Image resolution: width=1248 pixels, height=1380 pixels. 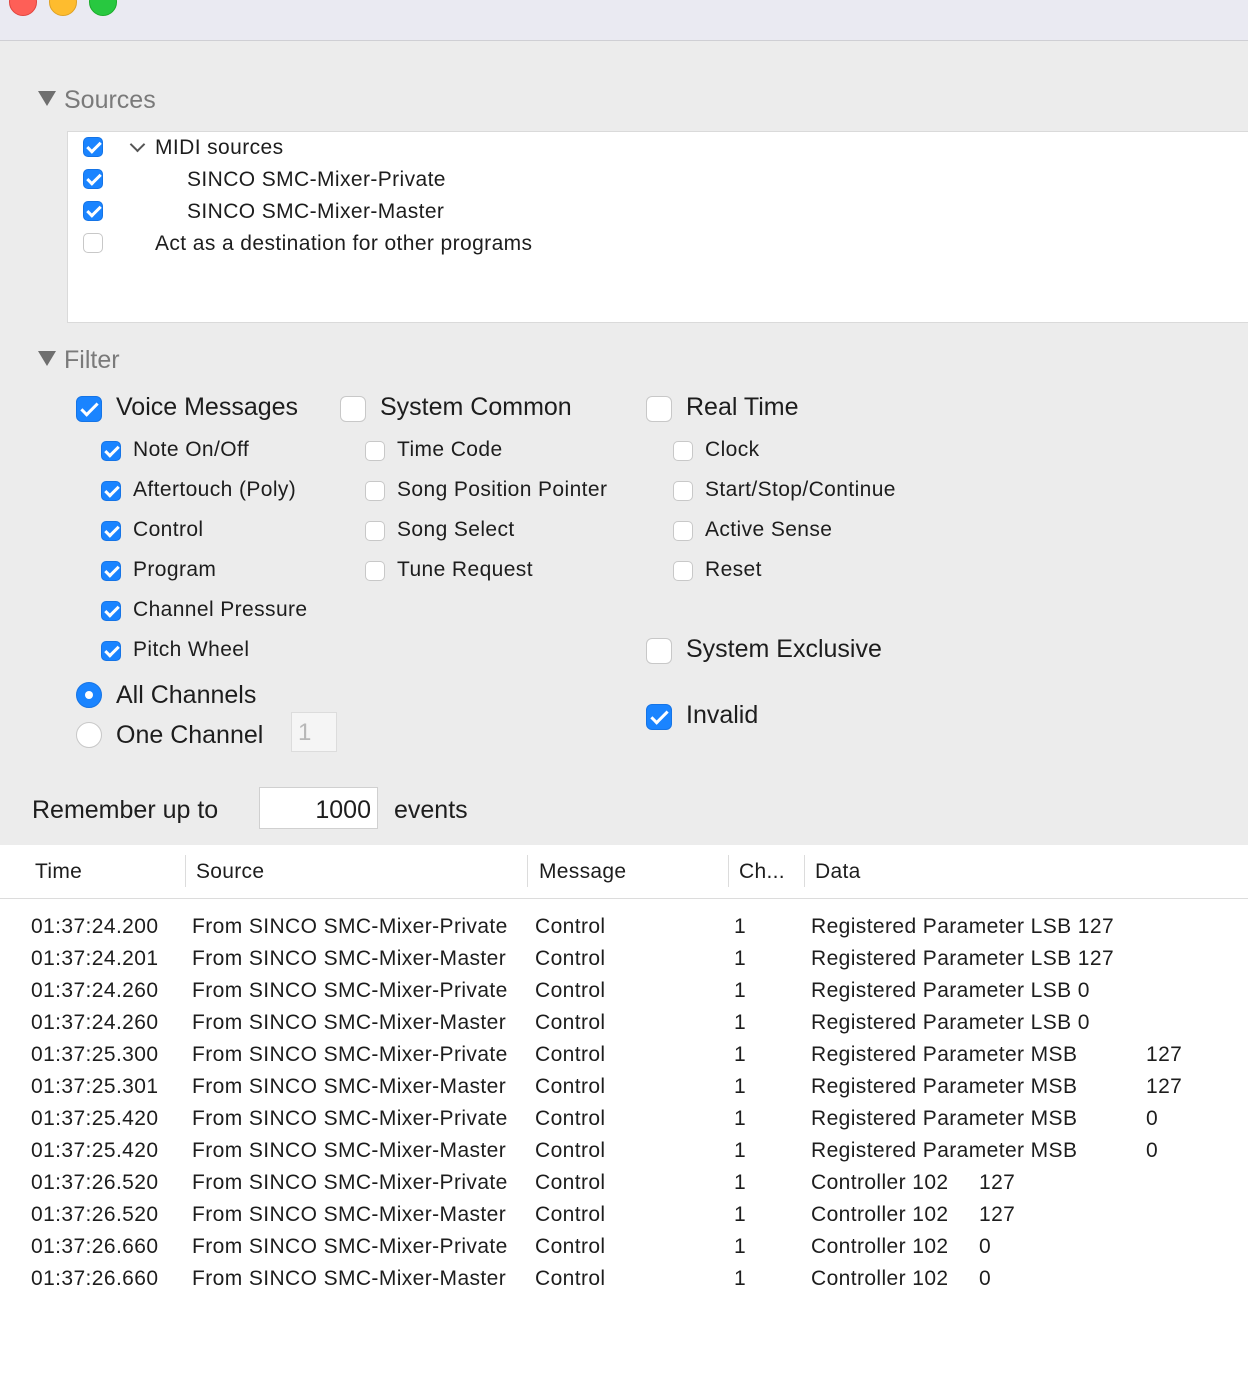 I want to click on source-checkbox-midi-sources, so click(x=93, y=147).